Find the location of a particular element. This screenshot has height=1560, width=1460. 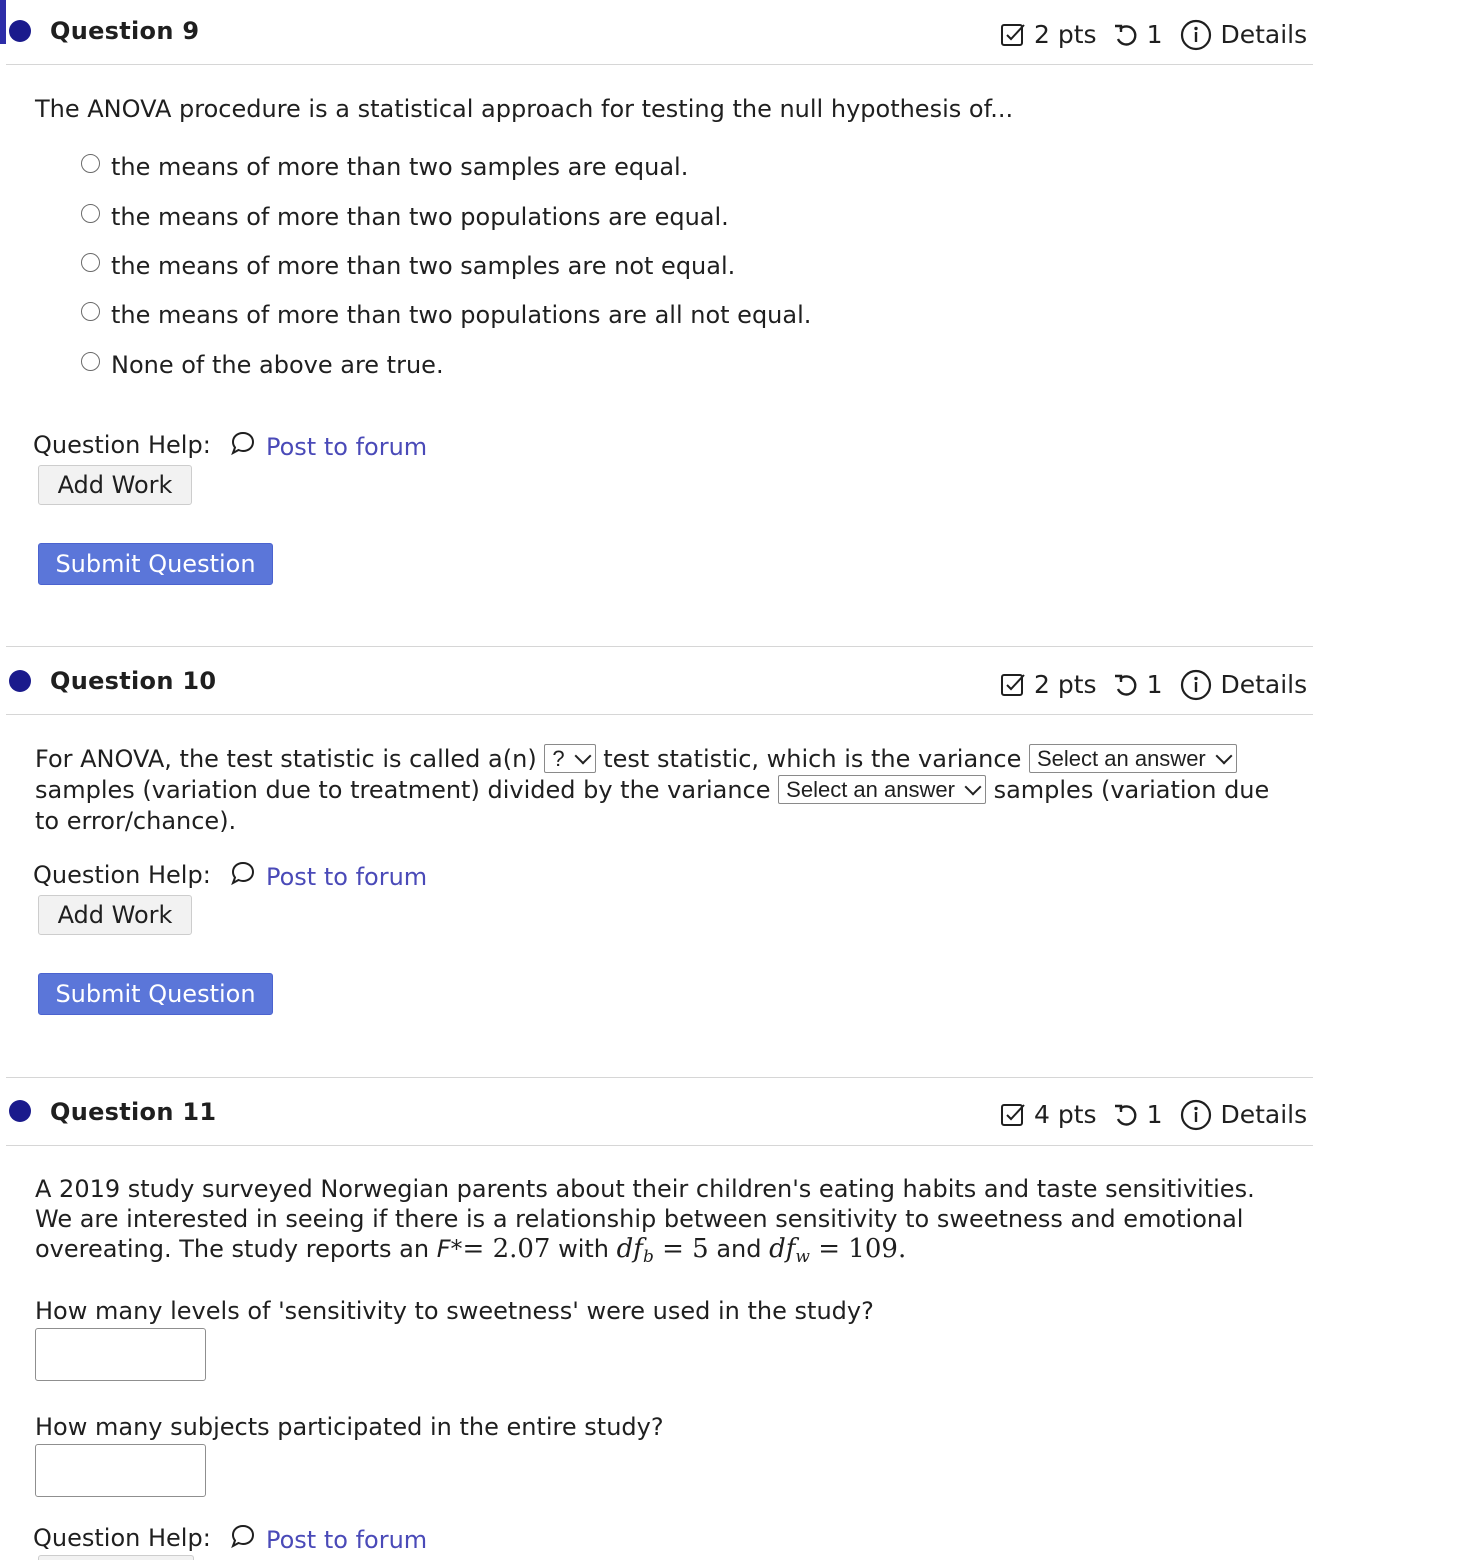

question-11-title: Question 11 is located at coordinates (133, 1112).